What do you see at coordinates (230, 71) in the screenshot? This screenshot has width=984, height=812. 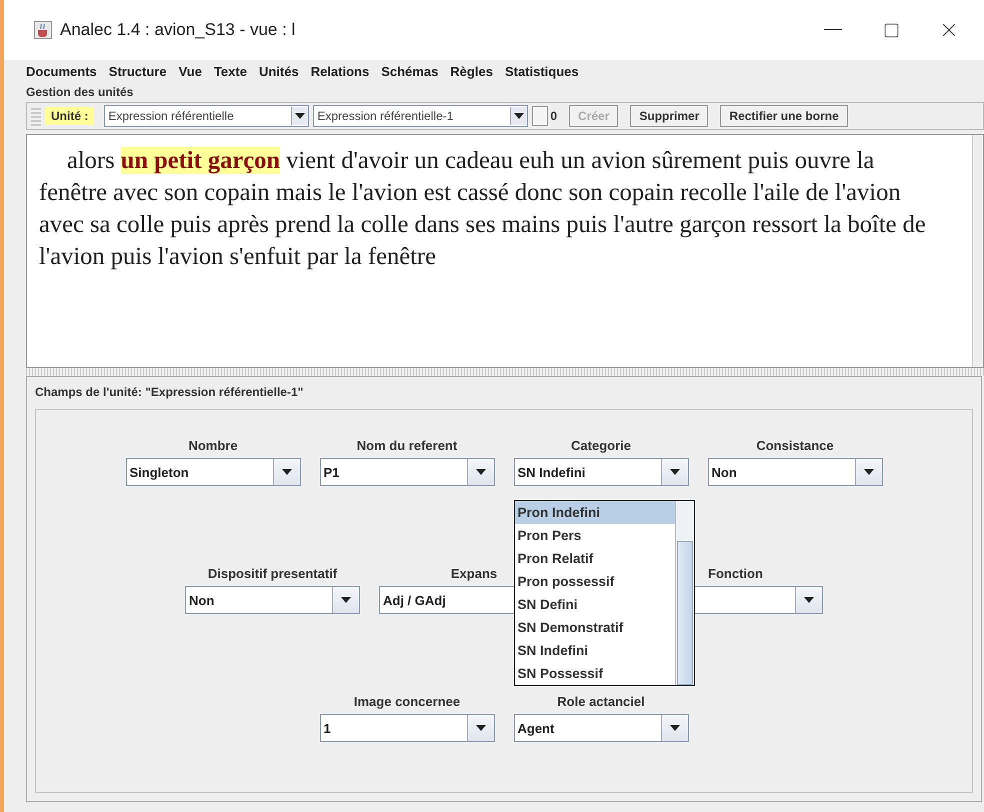 I see `menu-item: Texte` at bounding box center [230, 71].